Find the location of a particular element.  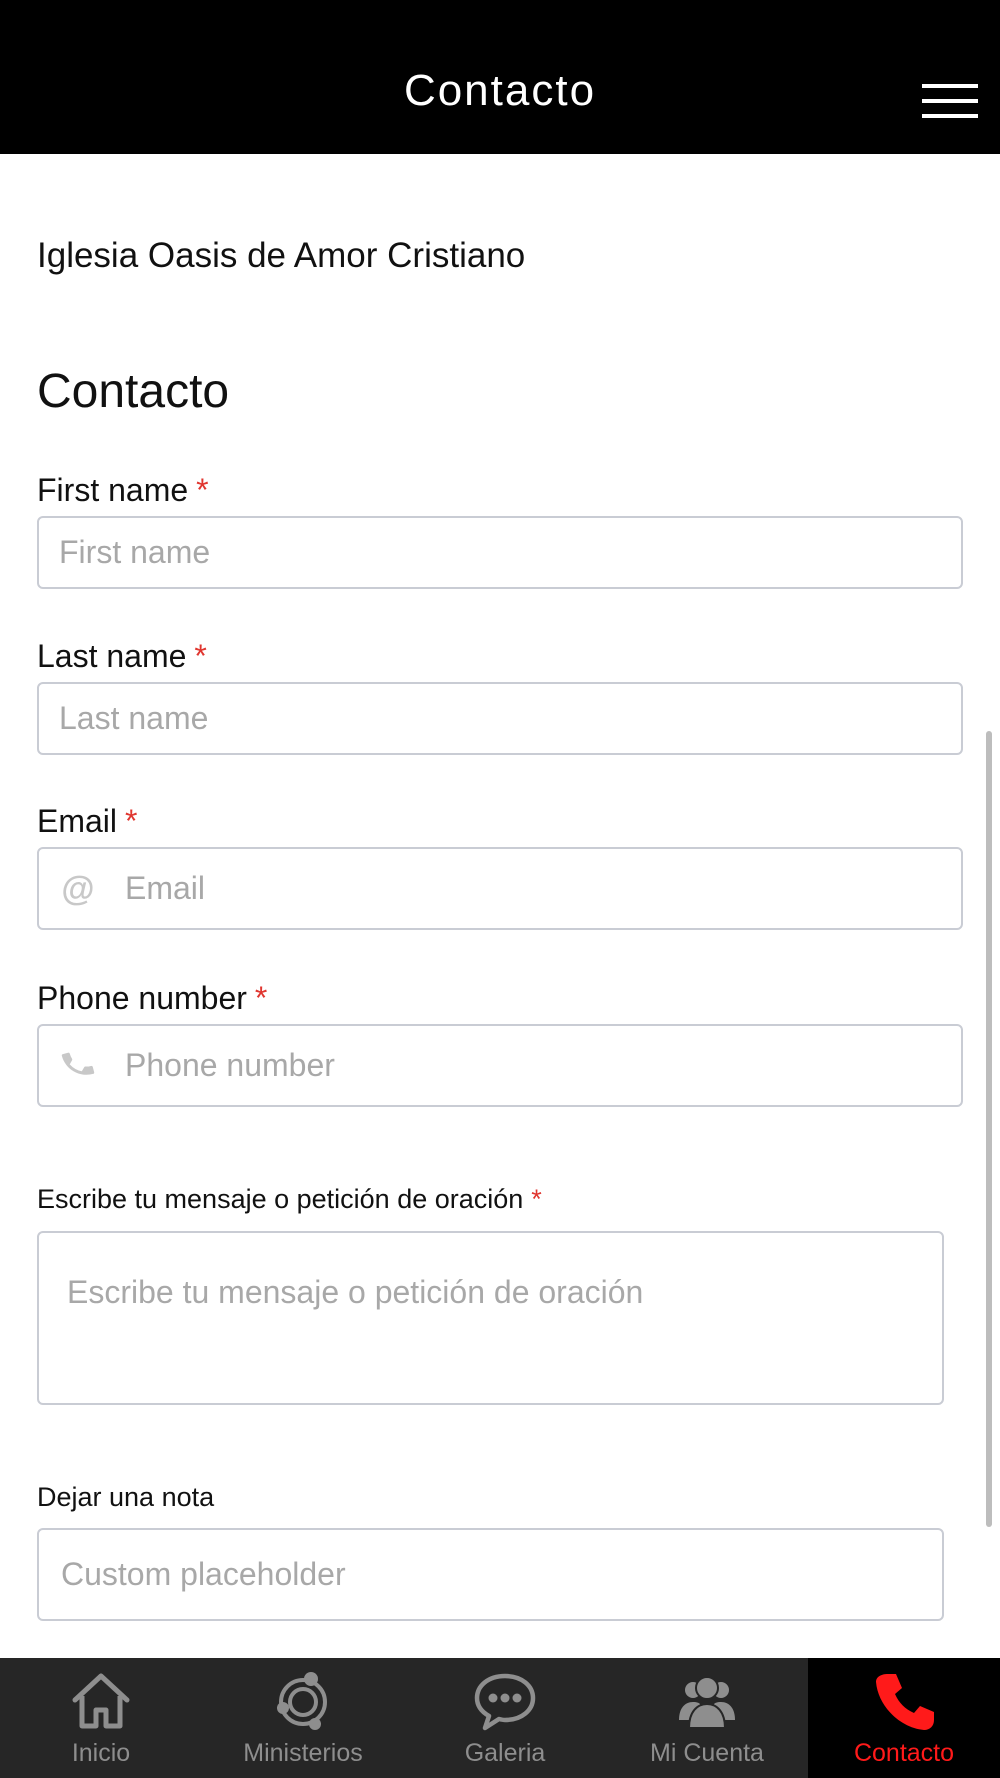

nav-label-galeria: Galeria is located at coordinates (505, 1753).